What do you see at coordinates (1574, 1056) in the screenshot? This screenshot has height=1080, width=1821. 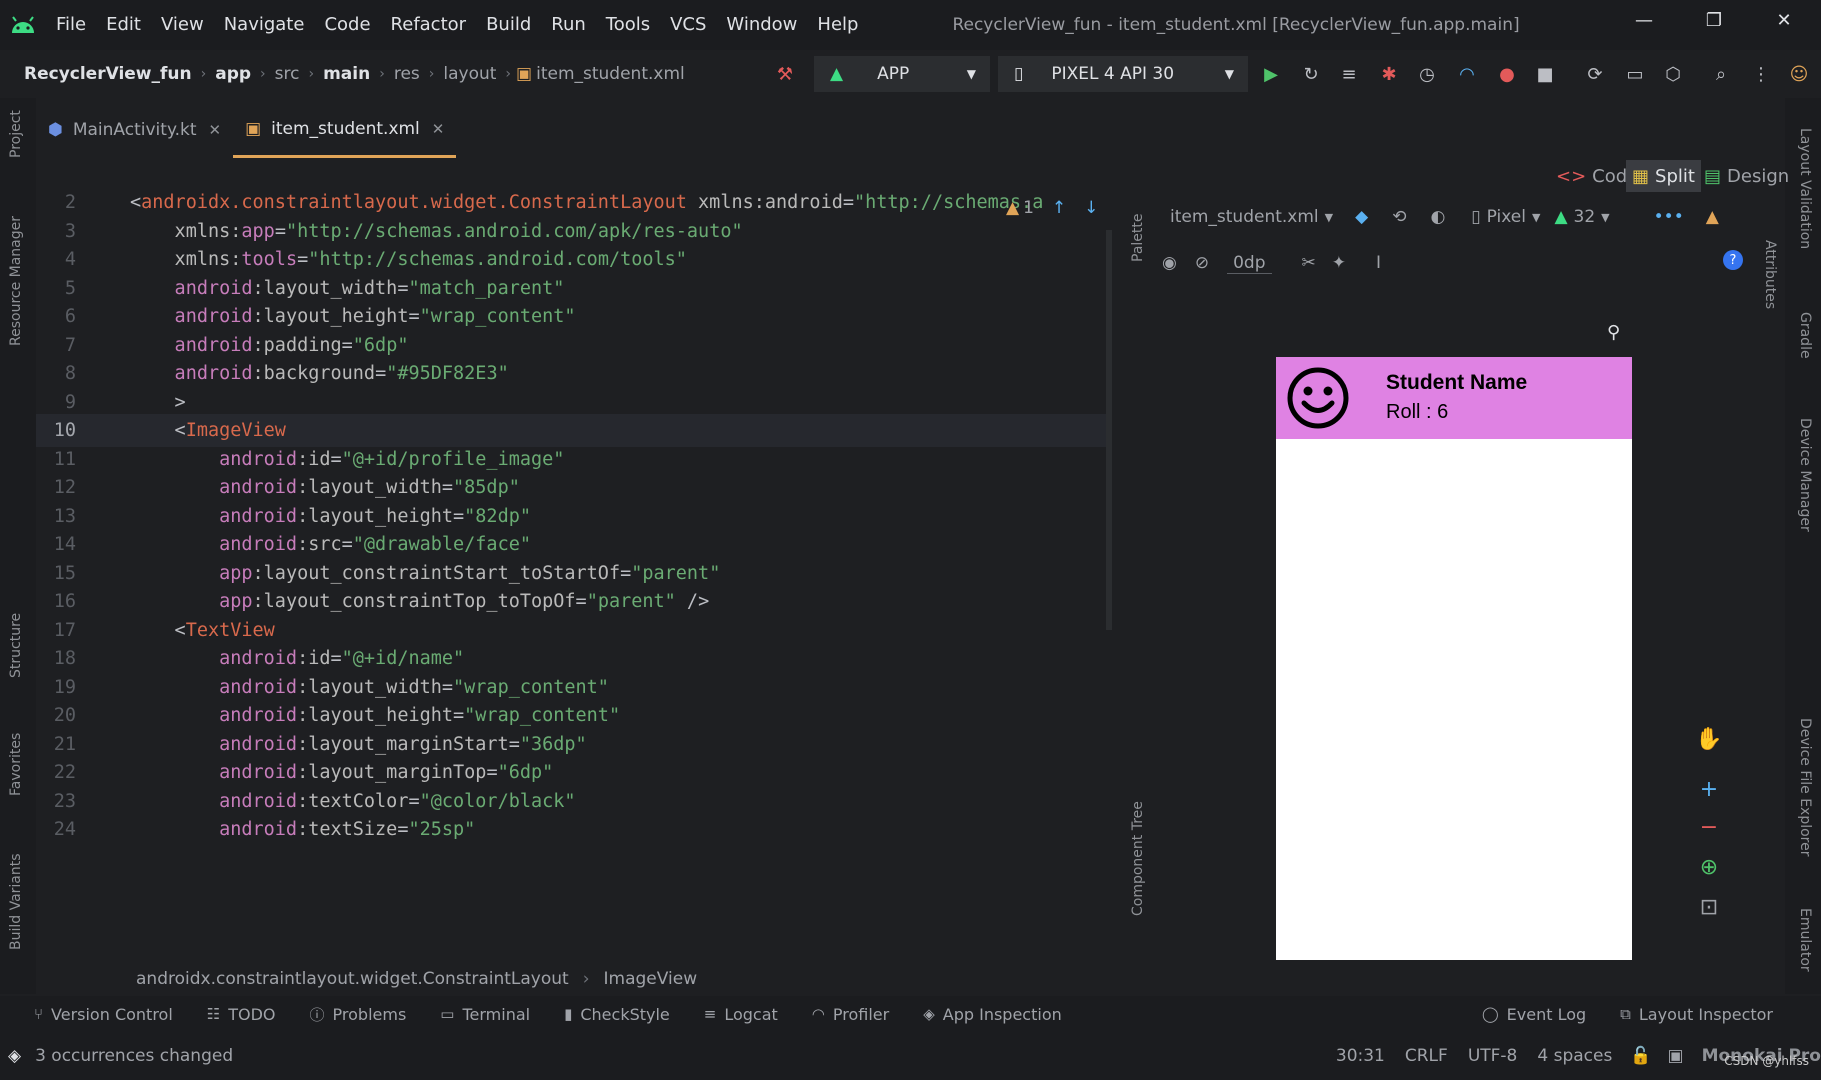 I see `indent-setting: 4 spaces` at bounding box center [1574, 1056].